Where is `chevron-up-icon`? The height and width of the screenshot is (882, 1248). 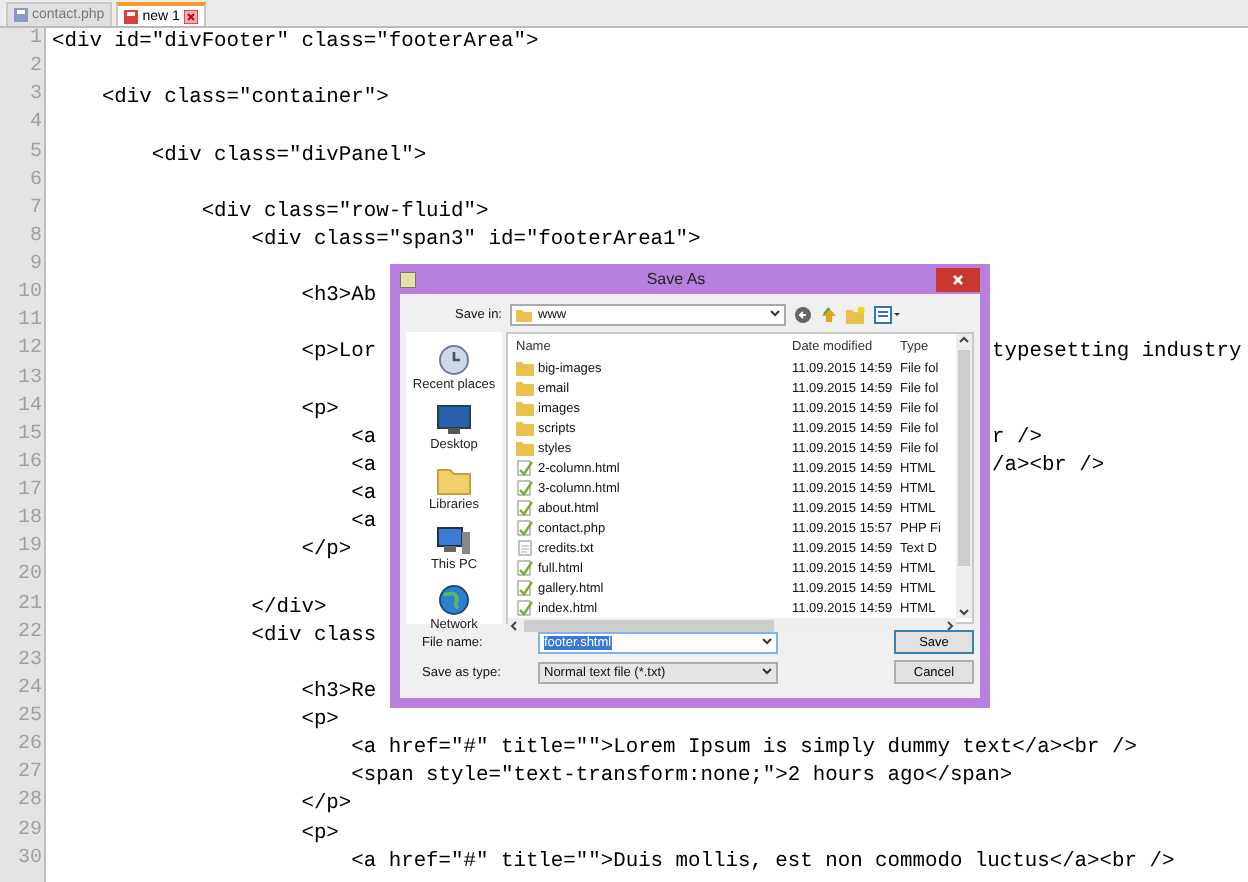 chevron-up-icon is located at coordinates (964, 340).